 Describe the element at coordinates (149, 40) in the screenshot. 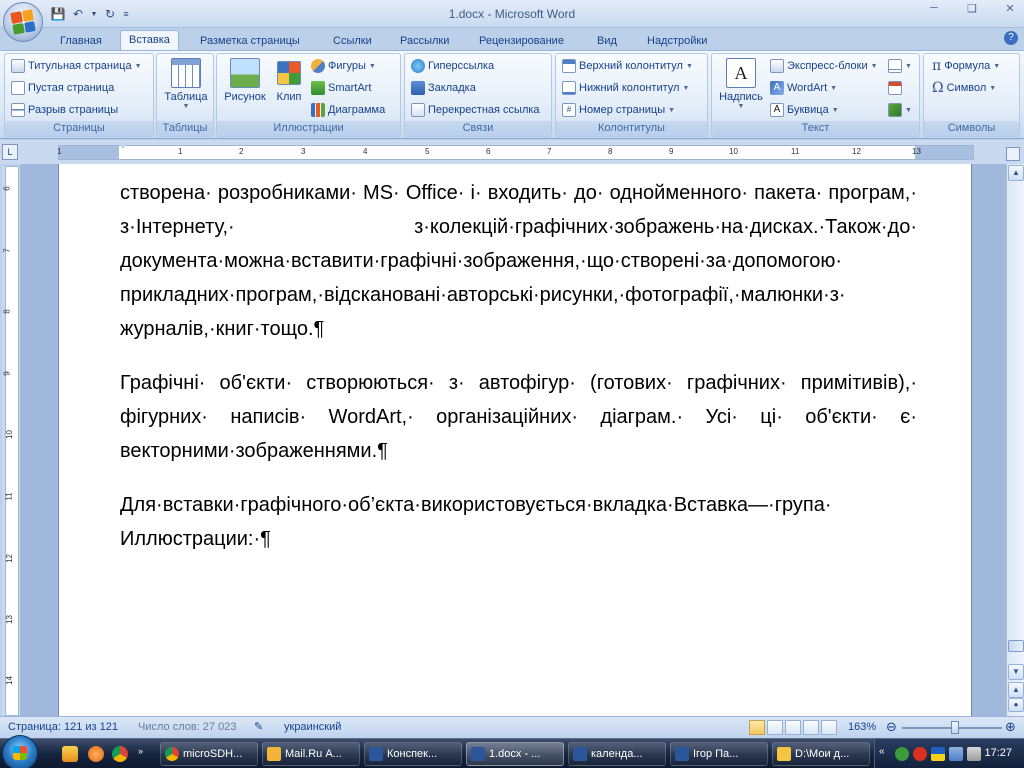

I see `tab-insert: Вставка` at that location.